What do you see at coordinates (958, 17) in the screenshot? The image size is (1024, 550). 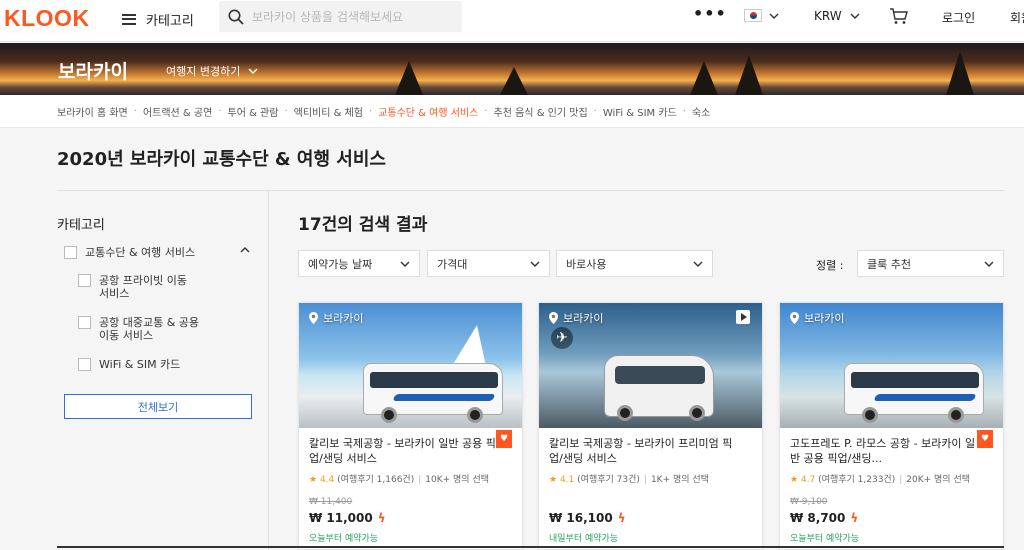 I see `login-link: 로그인` at bounding box center [958, 17].